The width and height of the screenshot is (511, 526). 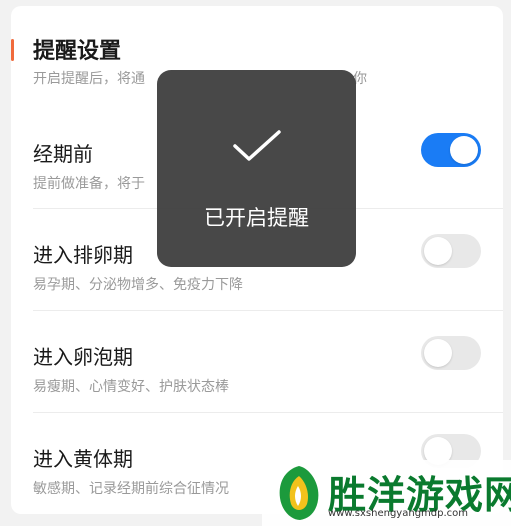 I want to click on ovulation-toggle, so click(x=451, y=251).